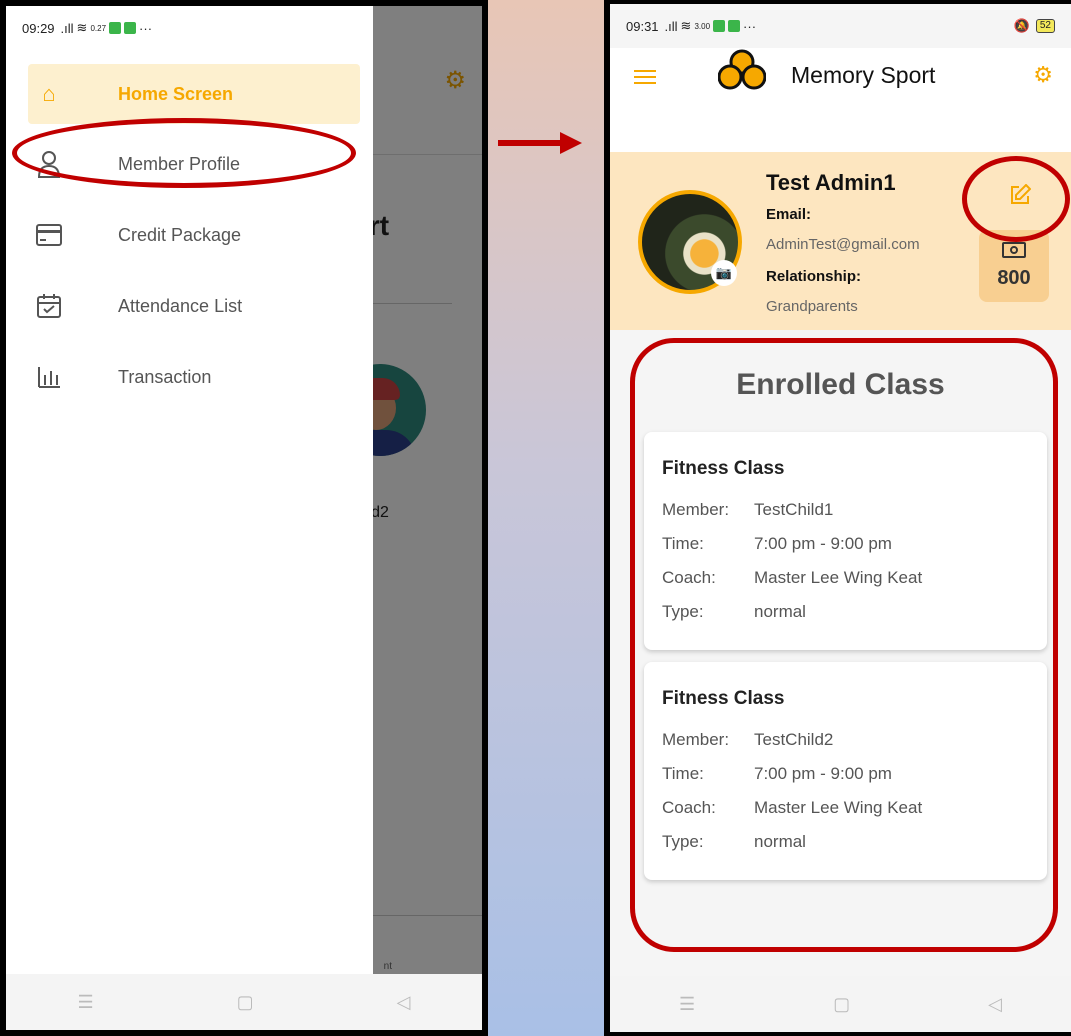  What do you see at coordinates (724, 273) in the screenshot?
I see `camera-icon: 📷` at bounding box center [724, 273].